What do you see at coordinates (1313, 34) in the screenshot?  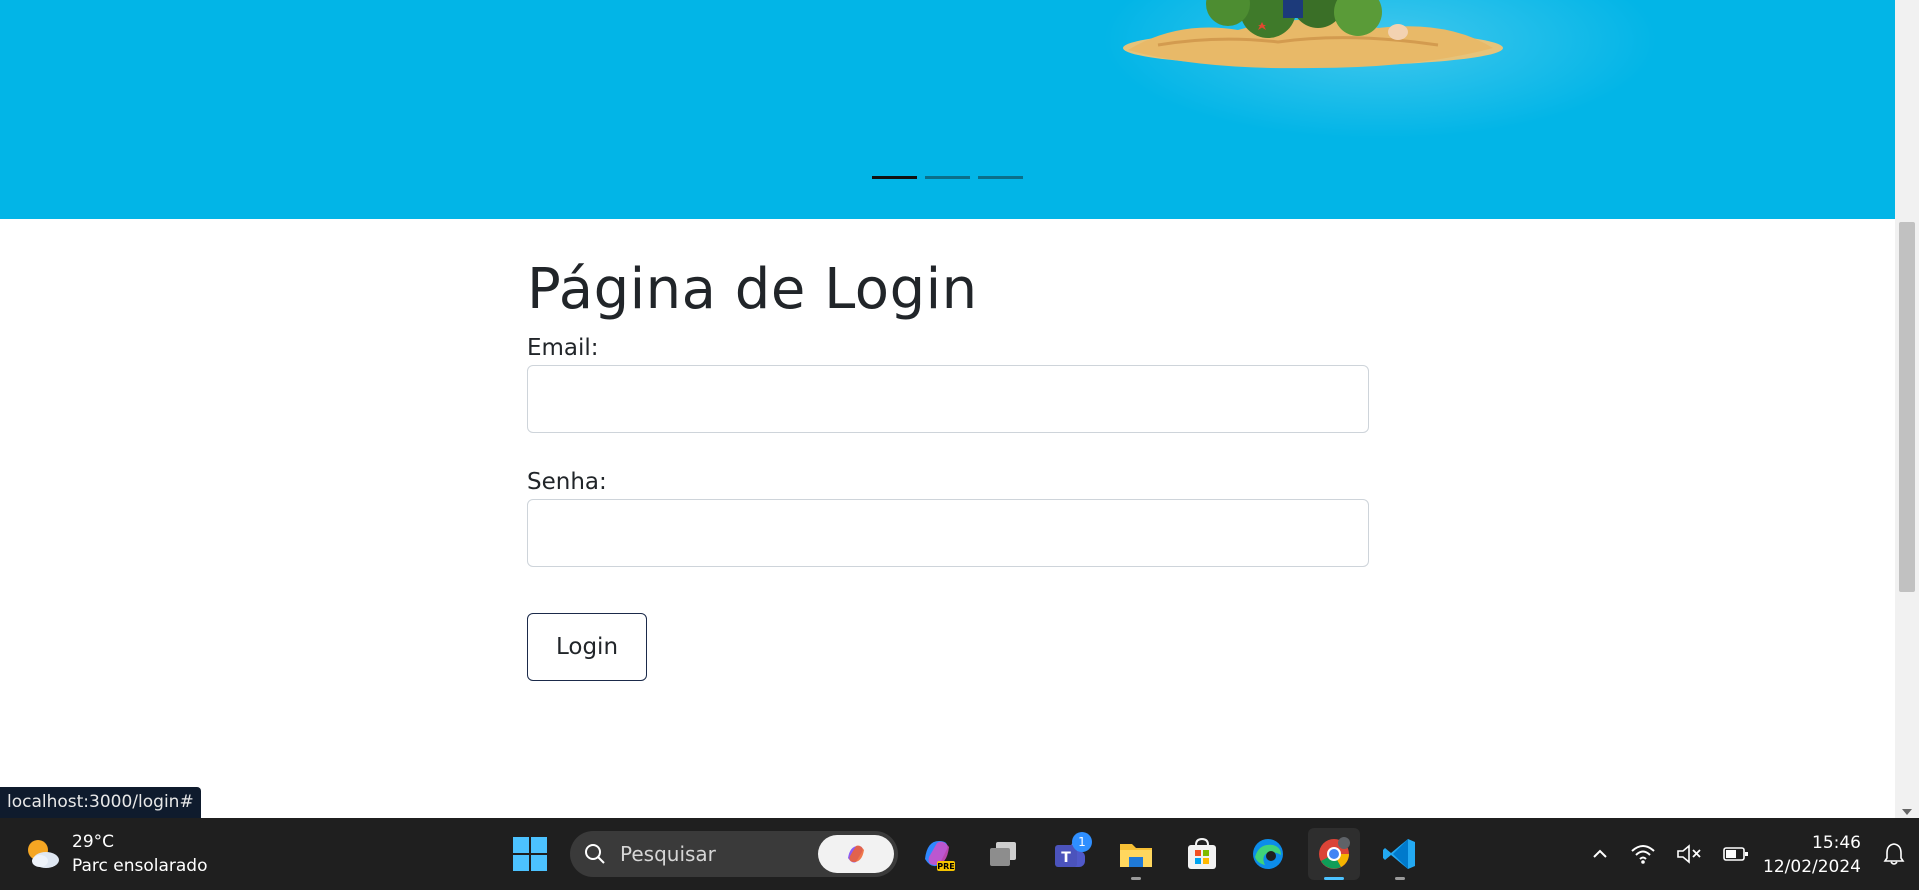 I see `island-image` at bounding box center [1313, 34].